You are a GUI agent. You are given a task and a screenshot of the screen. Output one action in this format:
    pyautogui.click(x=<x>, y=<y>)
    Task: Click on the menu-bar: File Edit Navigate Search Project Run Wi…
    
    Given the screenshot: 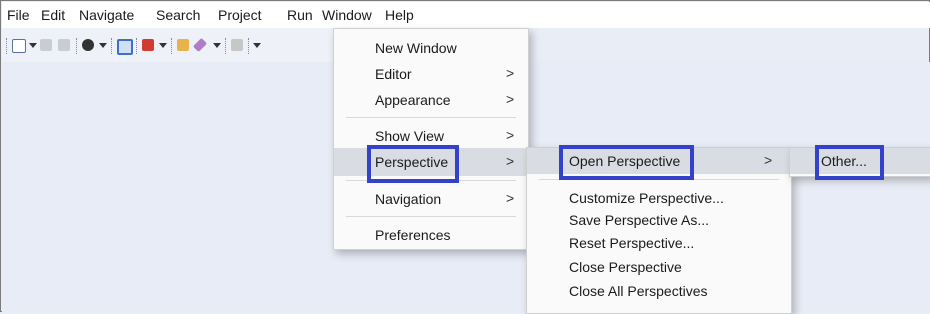 What is the action you would take?
    pyautogui.click(x=466, y=15)
    